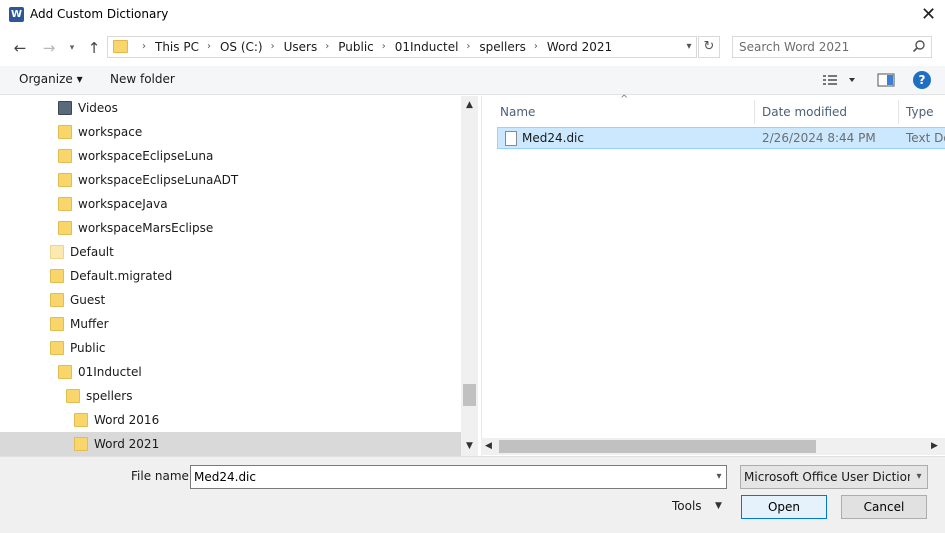  I want to click on file-type-select: Microsoft Office User Dictionary ▾, so click(834, 477).